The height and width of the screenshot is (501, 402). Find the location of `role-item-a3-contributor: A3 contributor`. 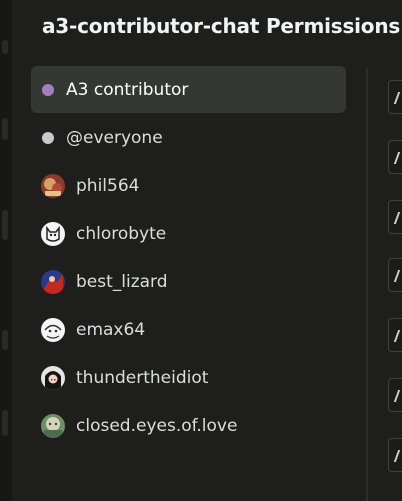

role-item-a3-contributor: A3 contributor is located at coordinates (188, 89).